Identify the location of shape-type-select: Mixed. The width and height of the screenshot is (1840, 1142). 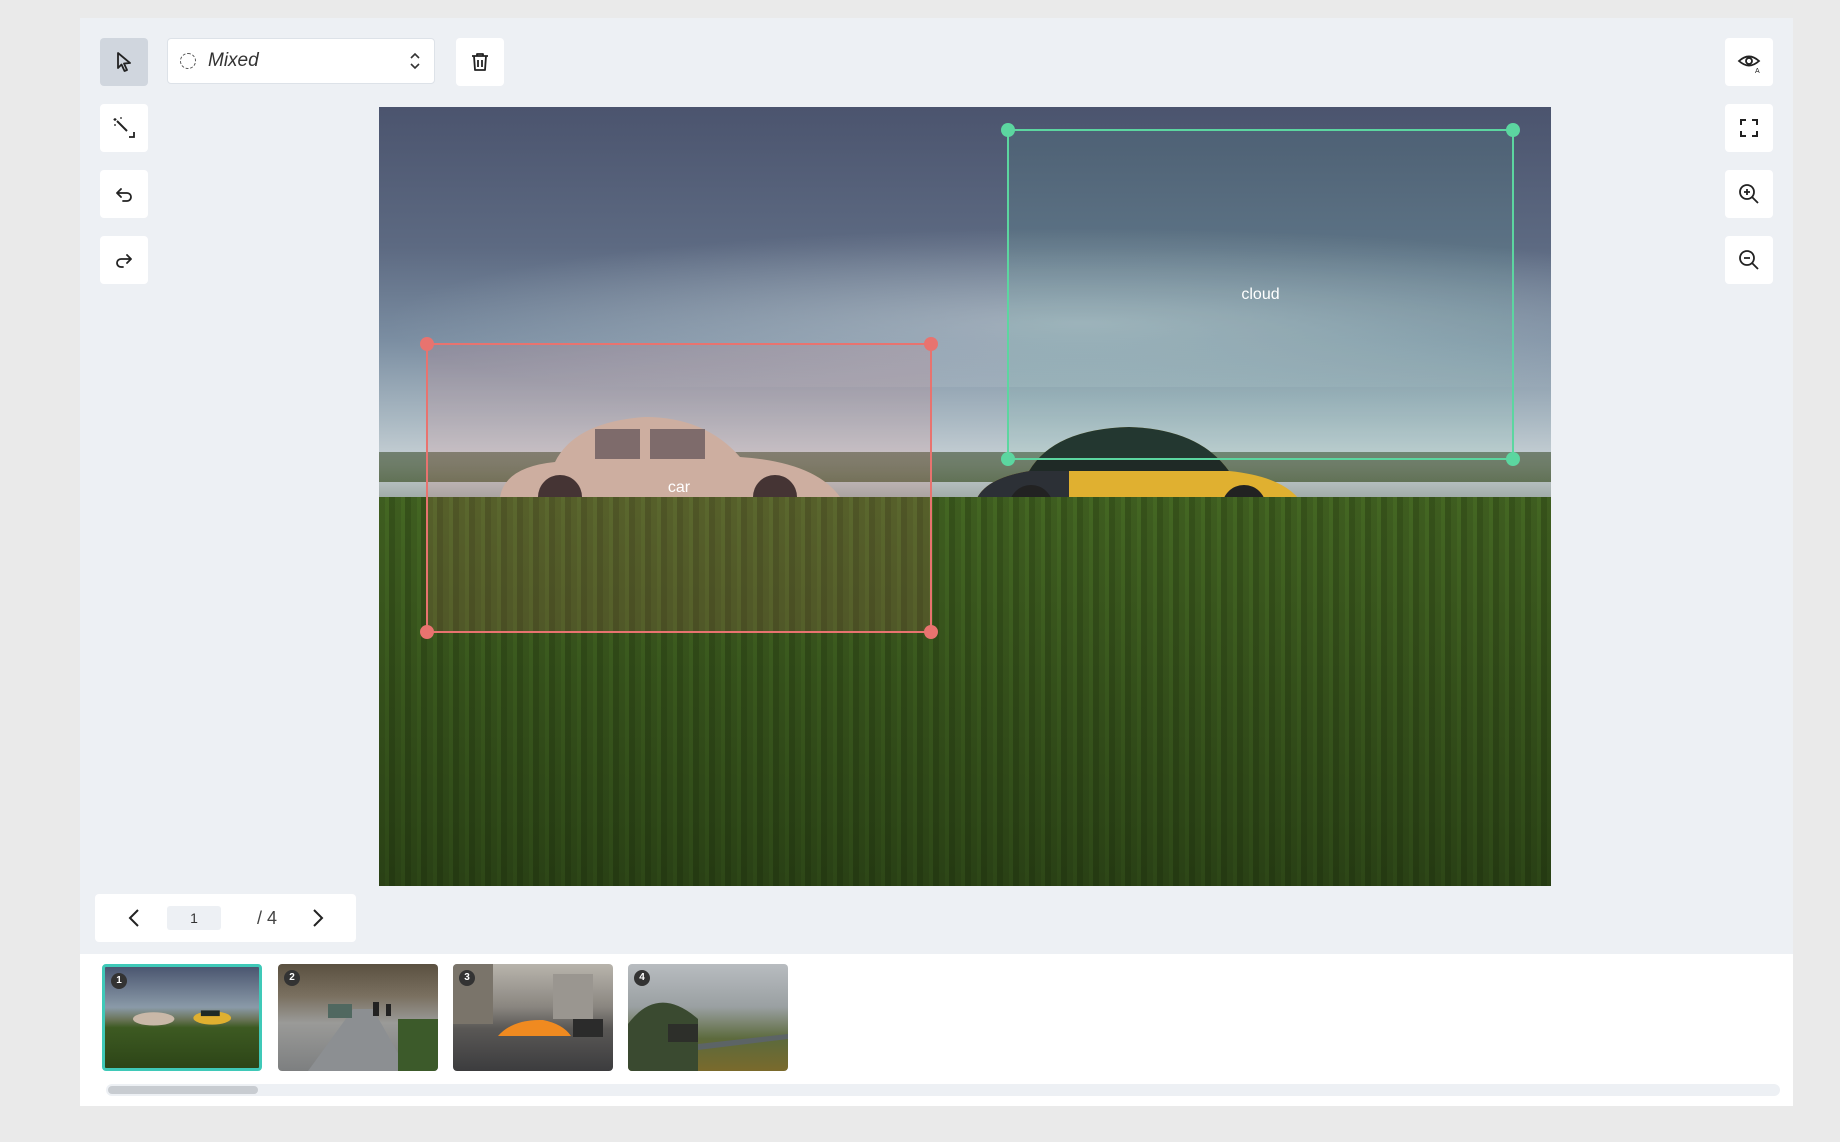
(301, 61).